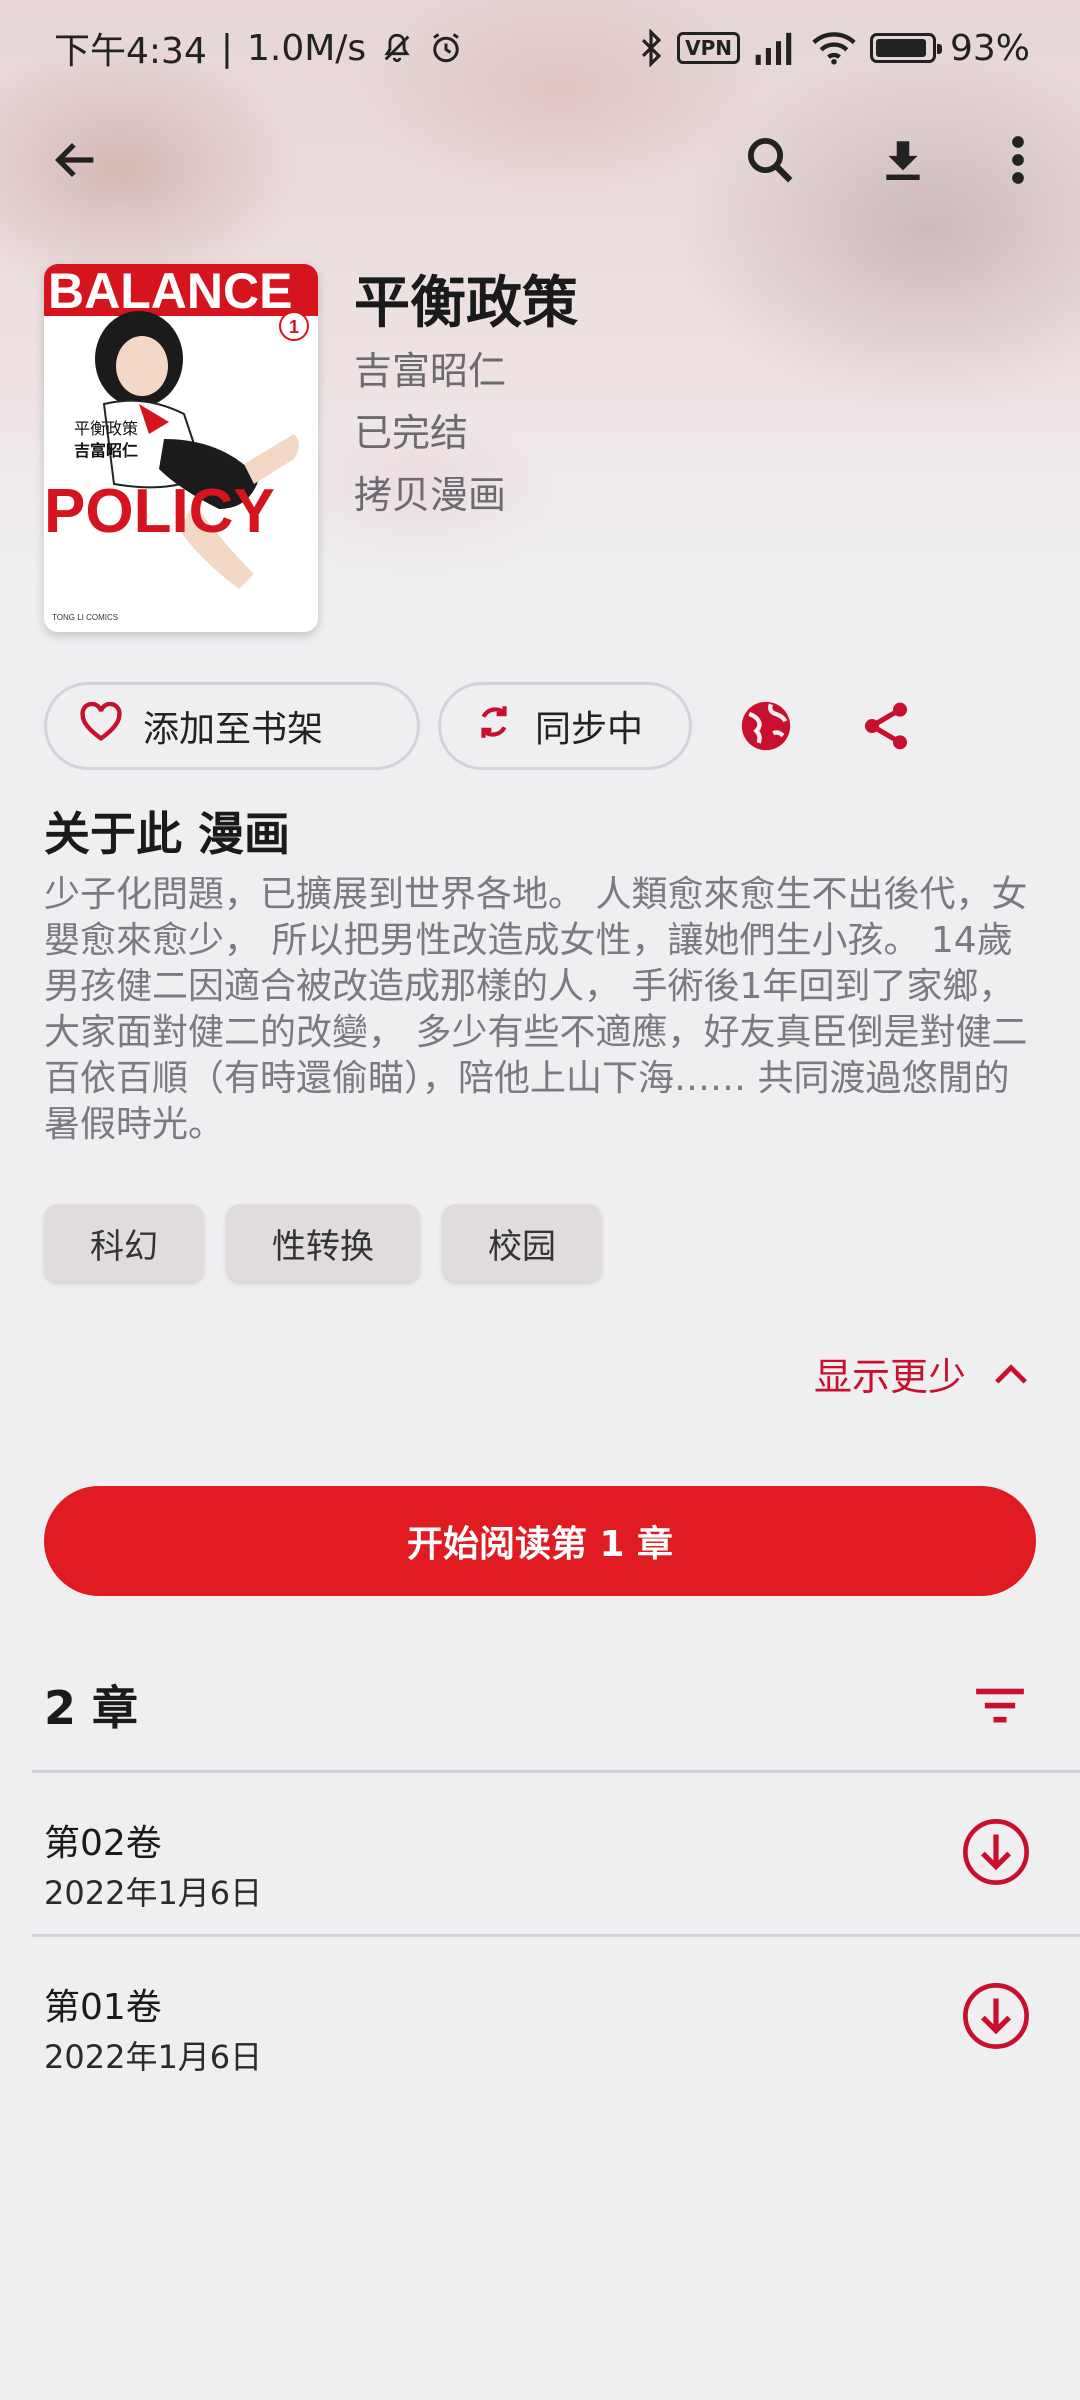  What do you see at coordinates (233, 729) in the screenshot?
I see `add-to-library-label: 添加至书架` at bounding box center [233, 729].